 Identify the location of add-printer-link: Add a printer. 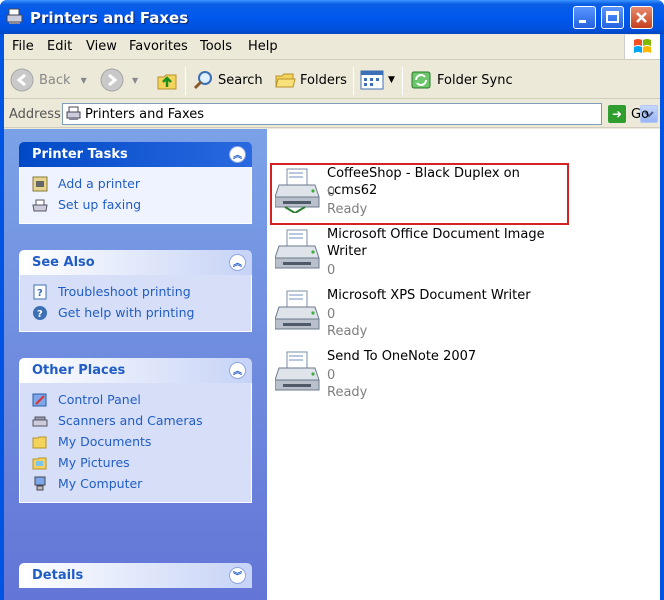
(141, 183).